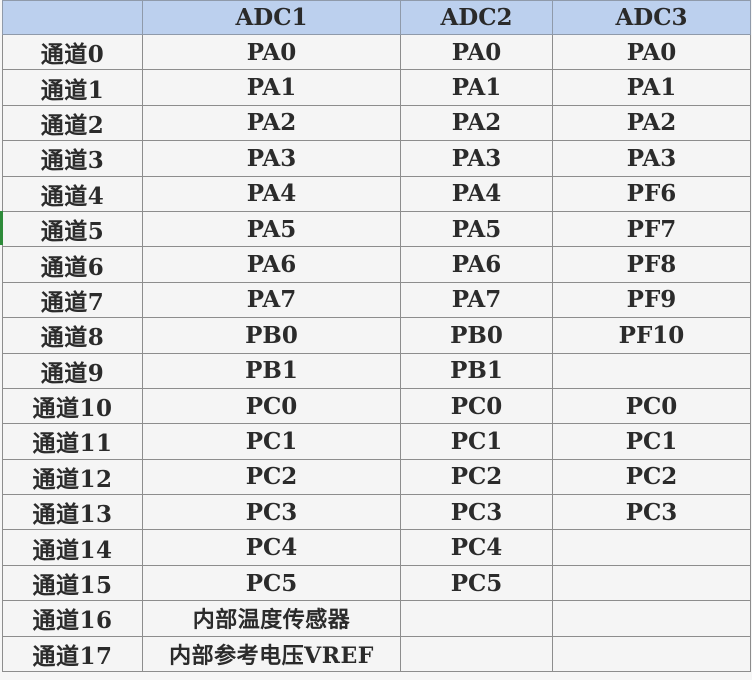 The width and height of the screenshot is (752, 680). What do you see at coordinates (651, 229) in the screenshot?
I see `adc3-pin-cell: PF7` at bounding box center [651, 229].